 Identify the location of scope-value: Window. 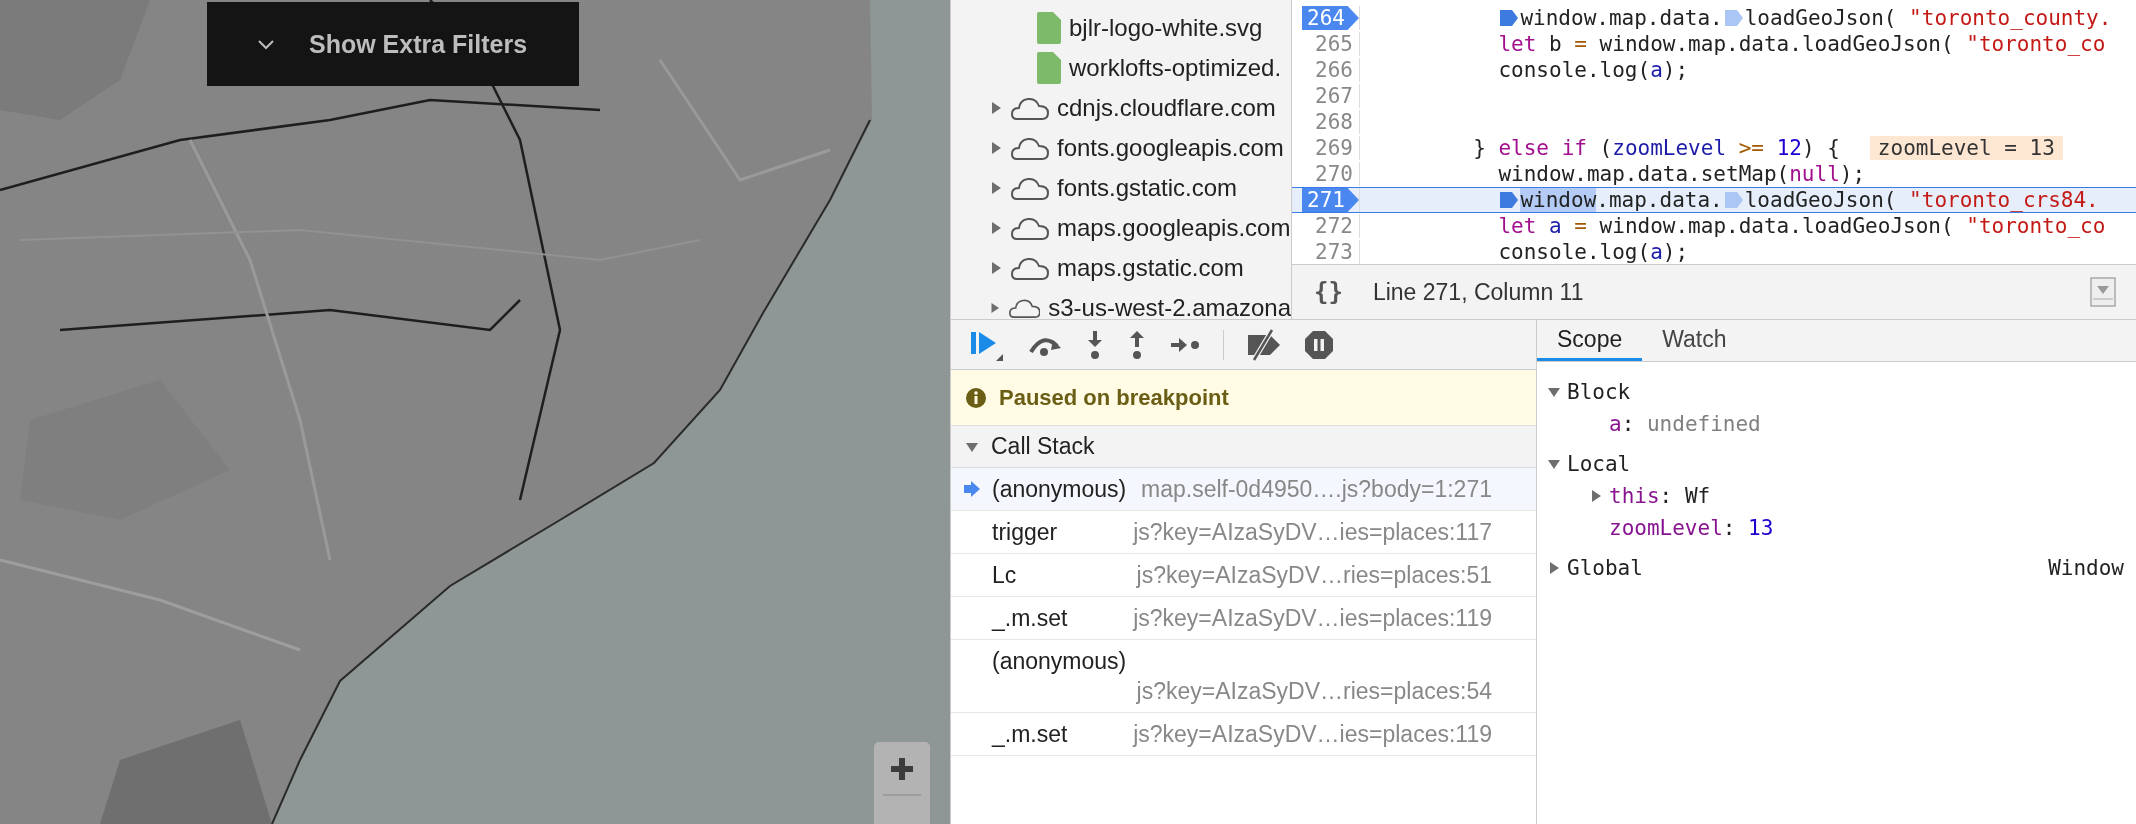
(2086, 568).